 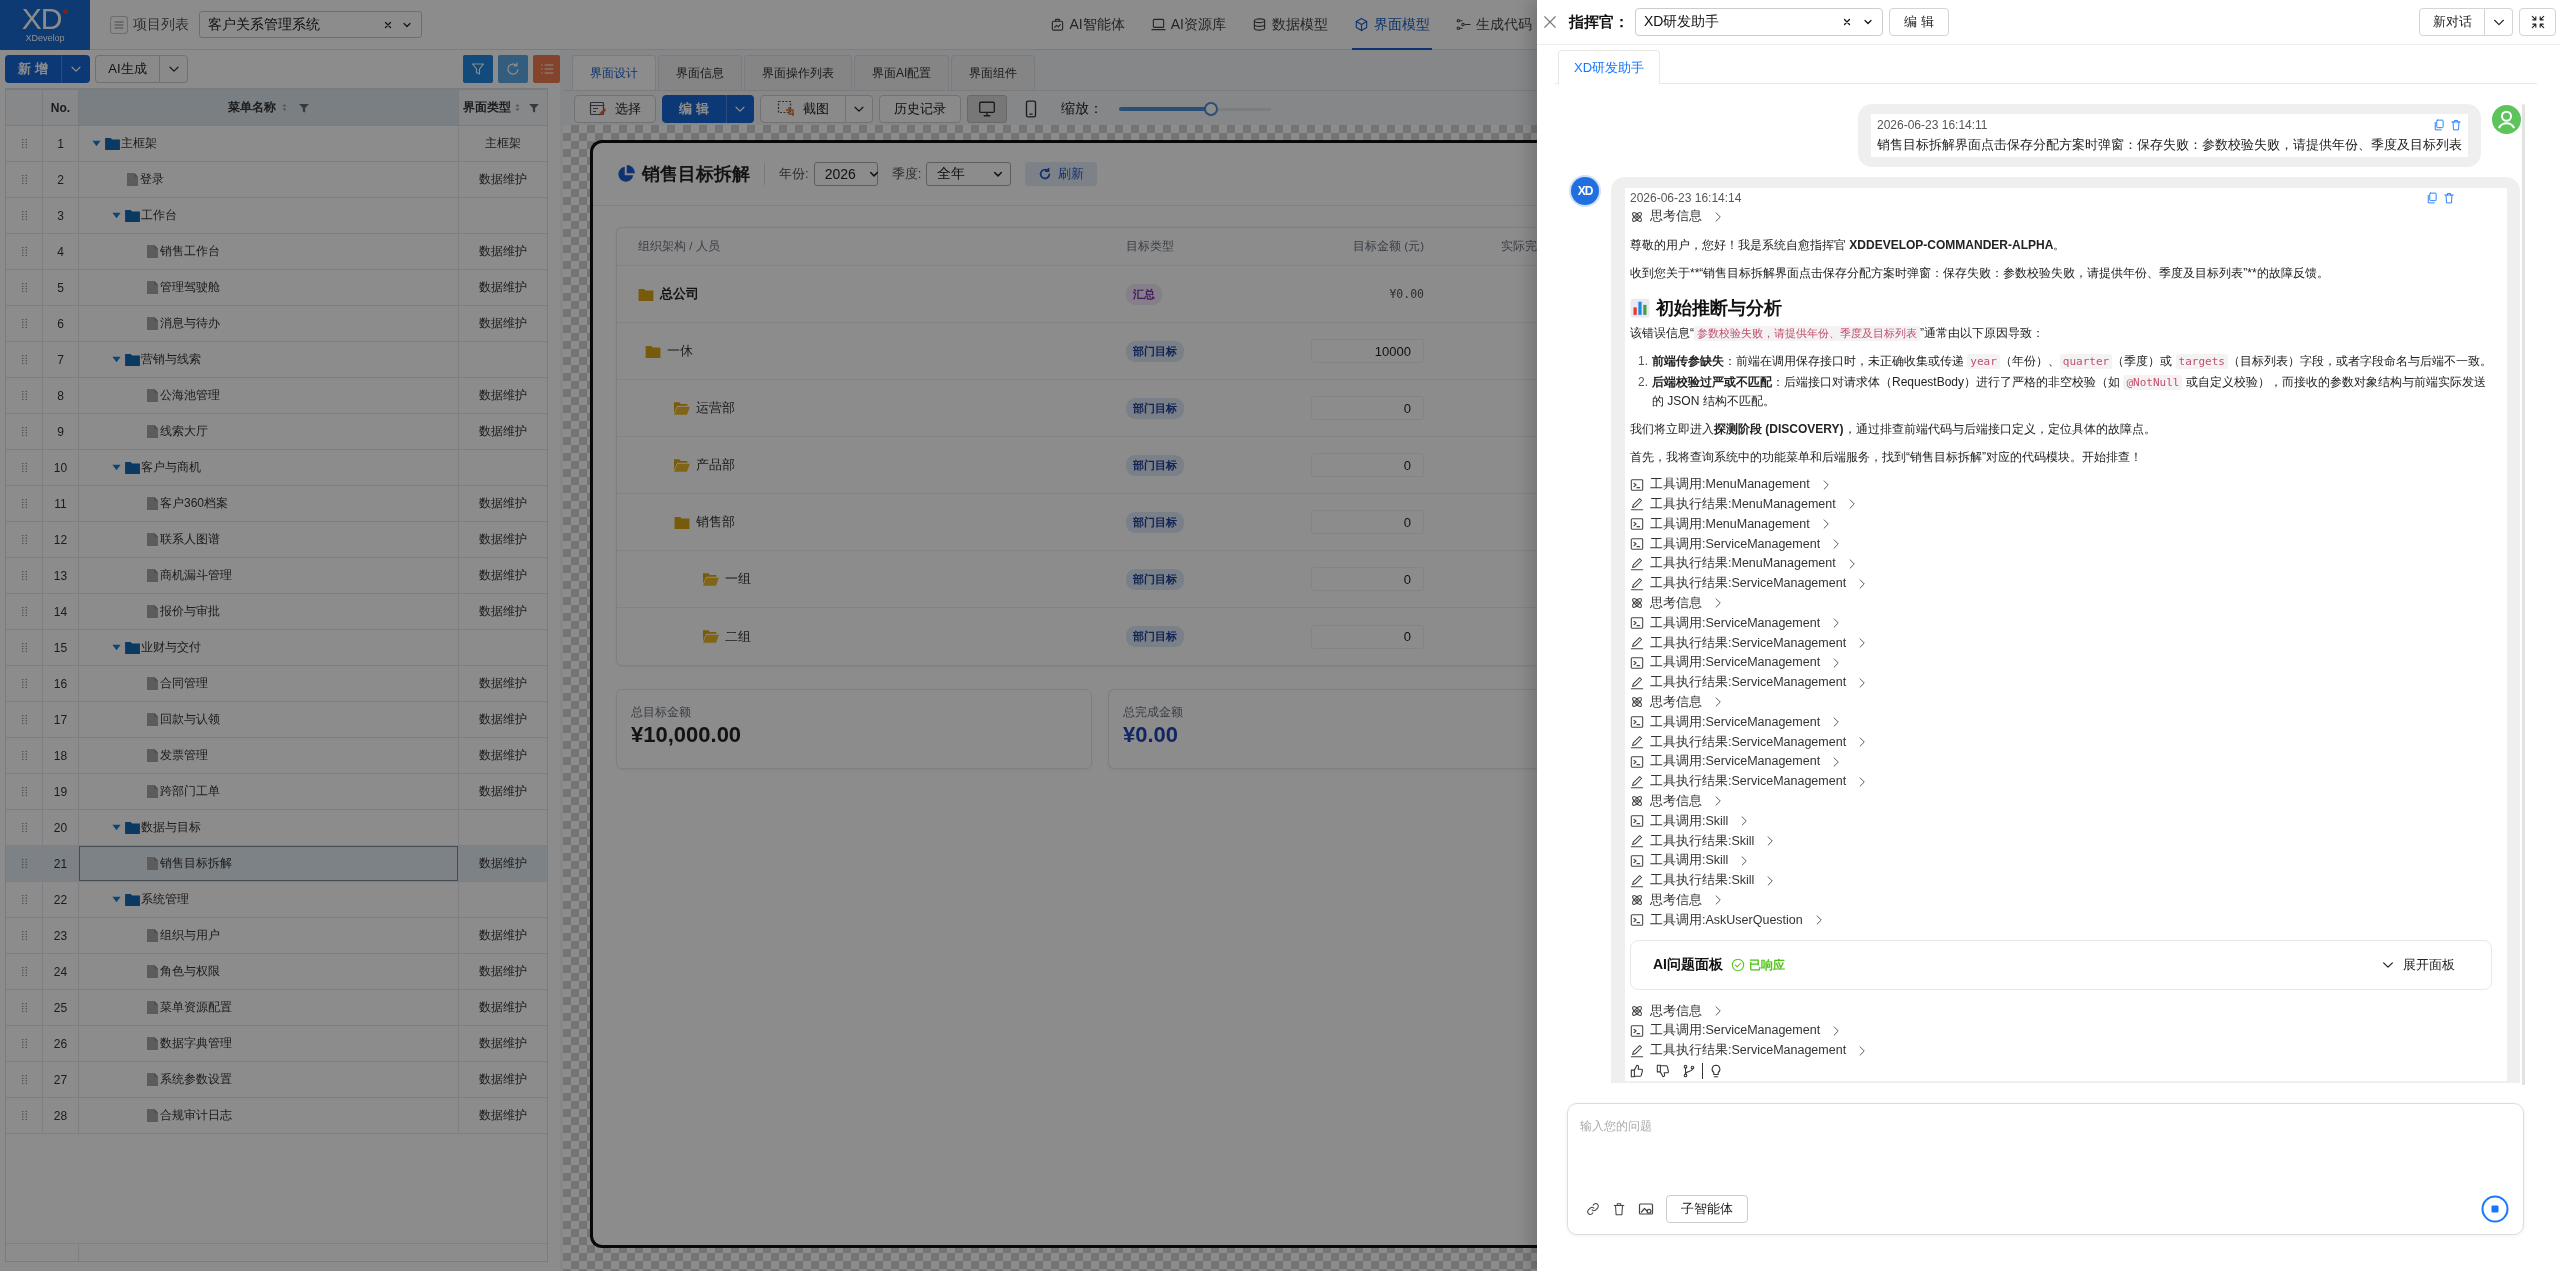 I want to click on column-header: 菜单名称, so click(x=268, y=107).